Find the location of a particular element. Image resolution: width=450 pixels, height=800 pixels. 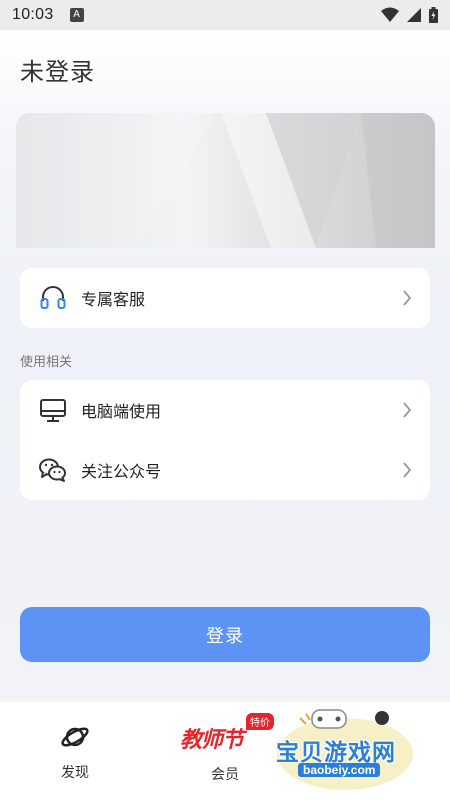

status-icons is located at coordinates (409, 15).